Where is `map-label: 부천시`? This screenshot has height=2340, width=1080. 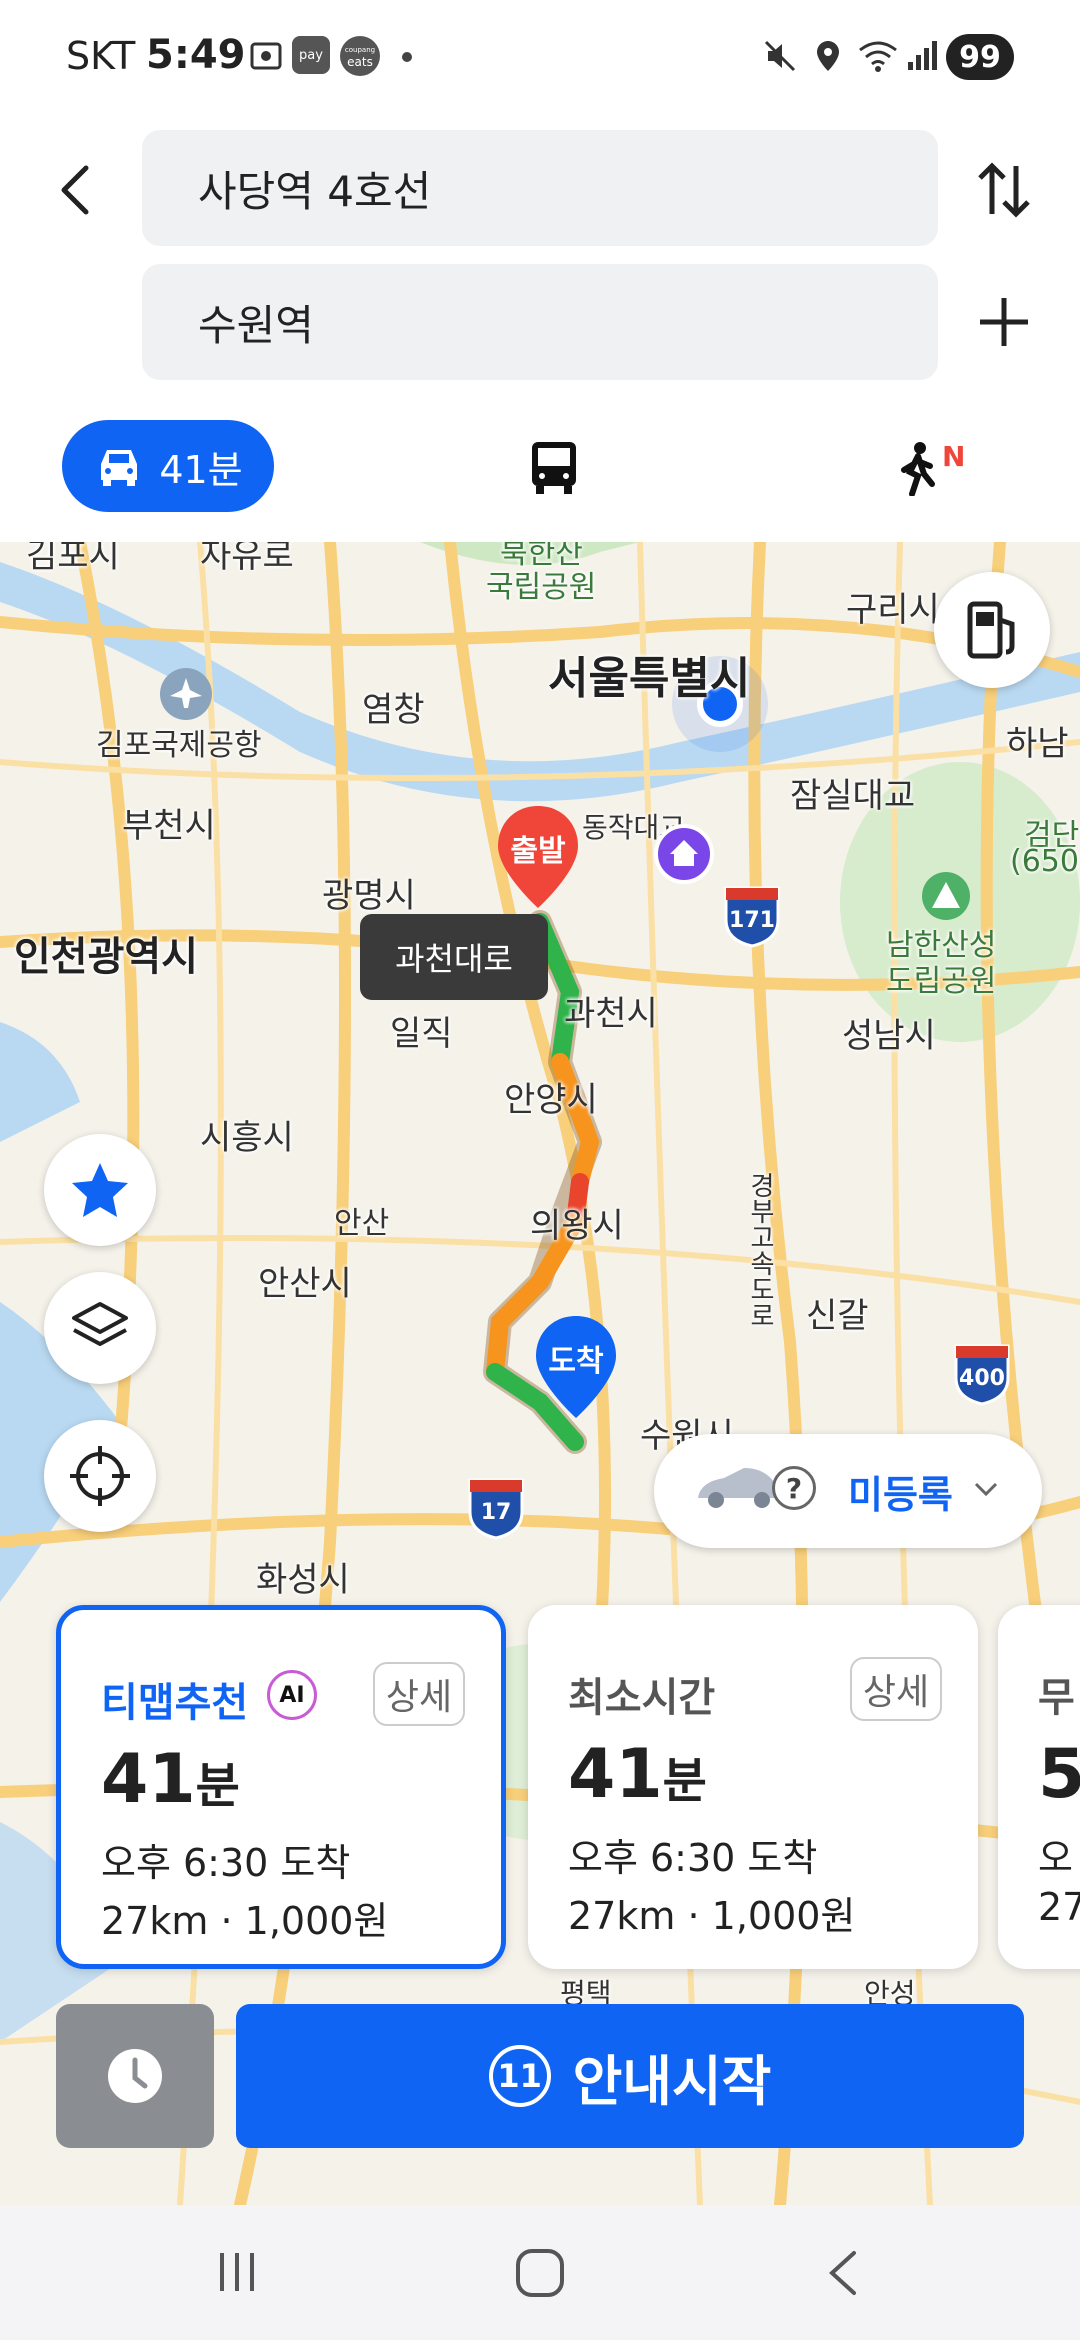
map-label: 부천시 is located at coordinates (169, 826).